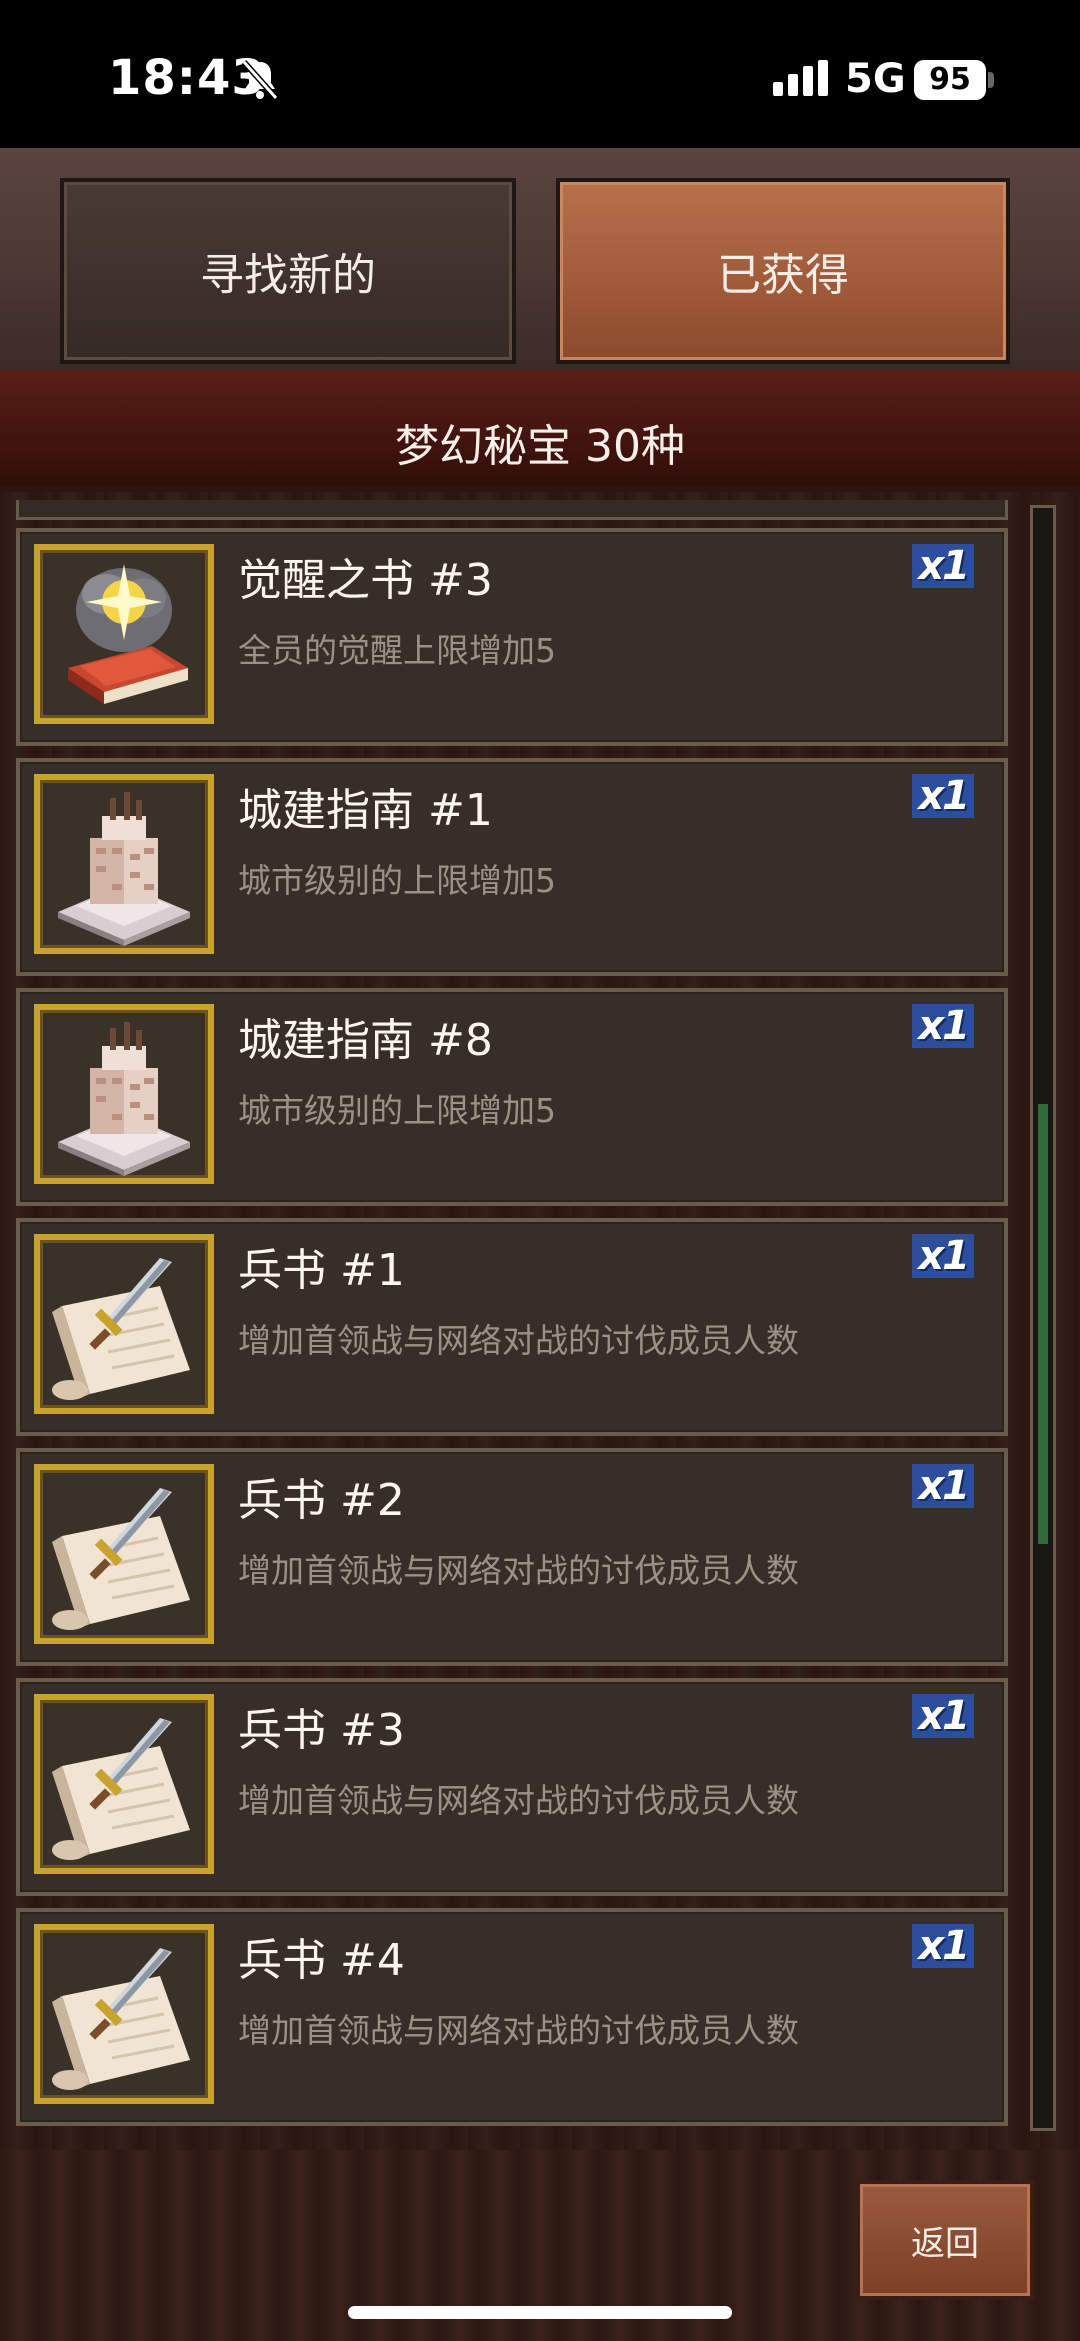 The width and height of the screenshot is (1080, 2341). I want to click on item-title: 城建指南 #8, so click(365, 1040).